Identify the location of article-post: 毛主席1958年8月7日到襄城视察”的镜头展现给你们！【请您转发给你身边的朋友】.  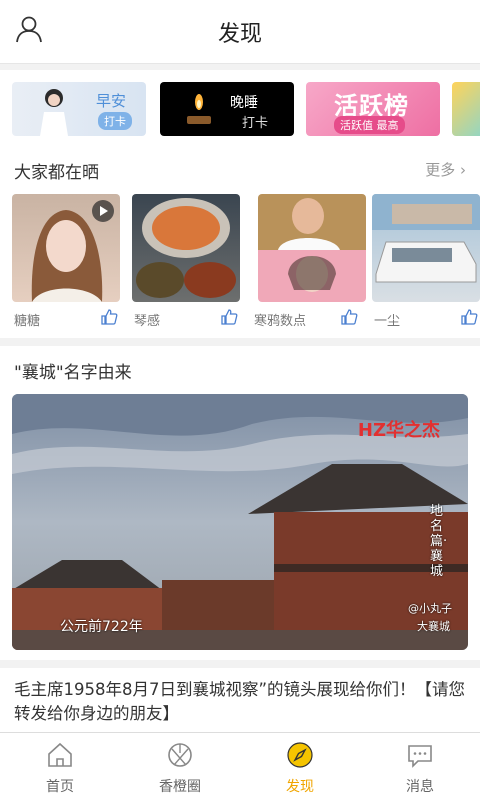
(240, 700).